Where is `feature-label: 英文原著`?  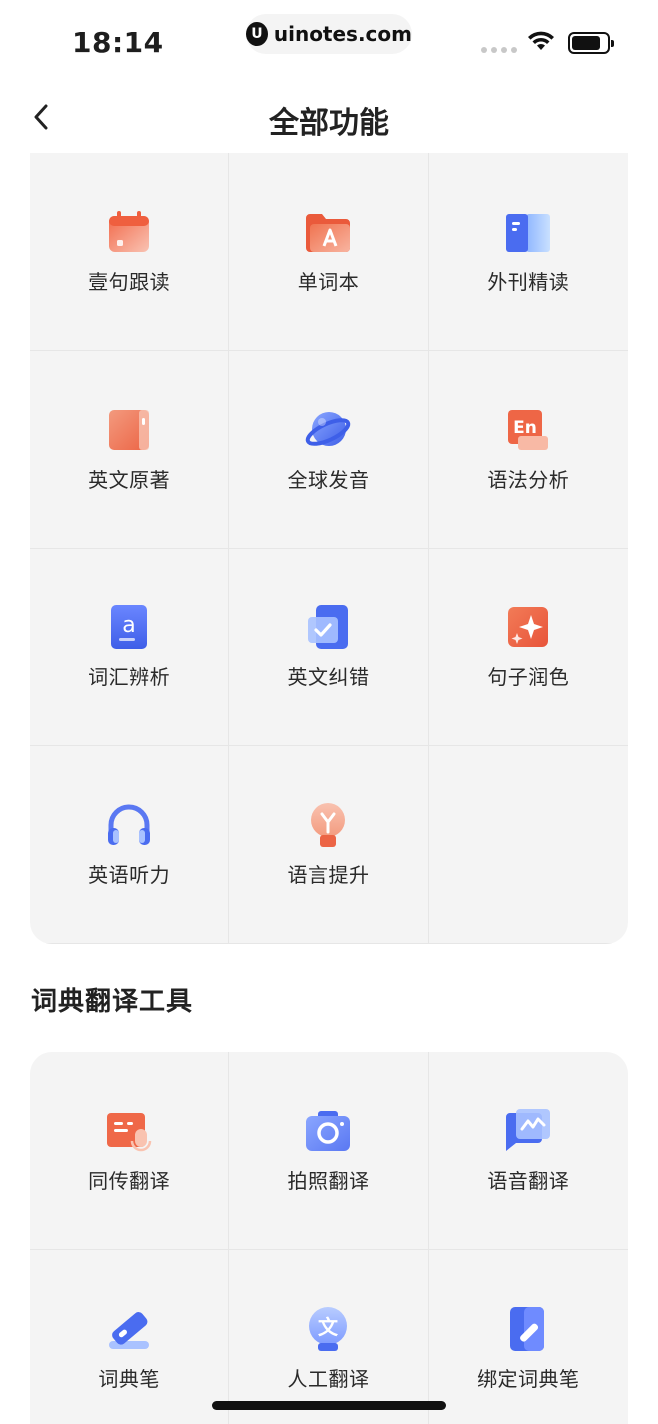 feature-label: 英文原著 is located at coordinates (129, 479).